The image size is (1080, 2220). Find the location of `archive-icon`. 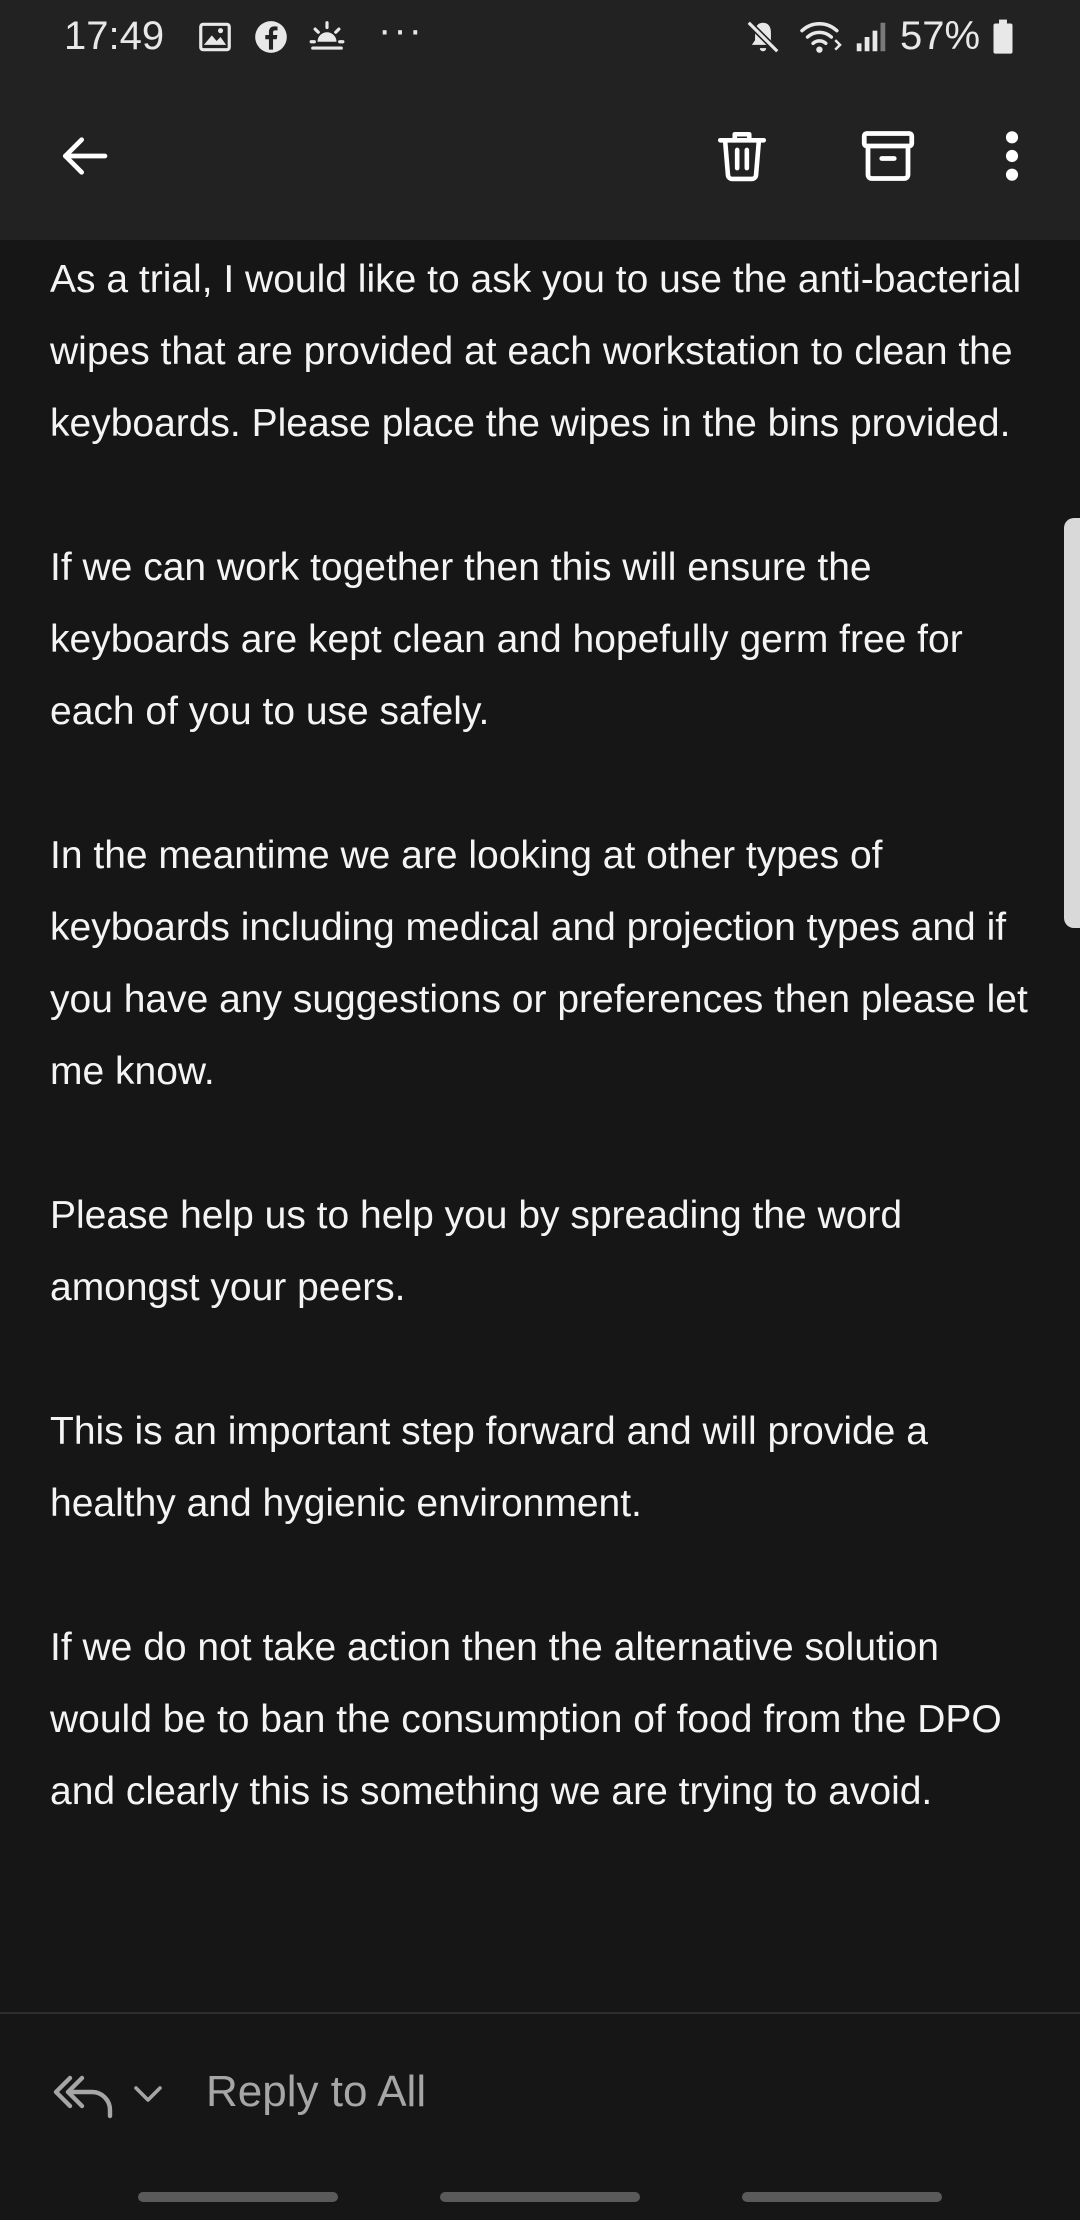

archive-icon is located at coordinates (888, 156).